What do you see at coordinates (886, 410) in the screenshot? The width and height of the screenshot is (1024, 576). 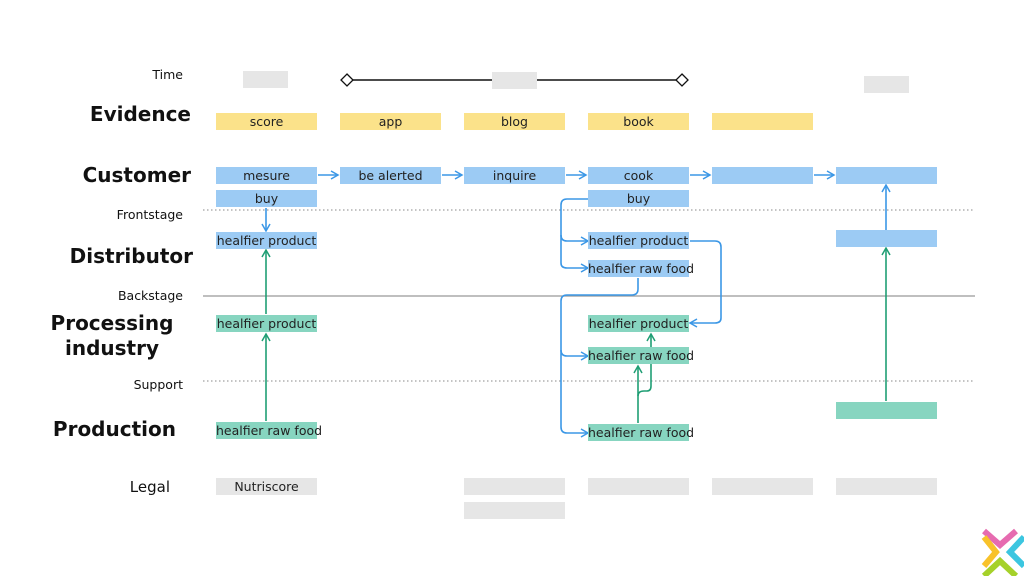 I see `production-card` at bounding box center [886, 410].